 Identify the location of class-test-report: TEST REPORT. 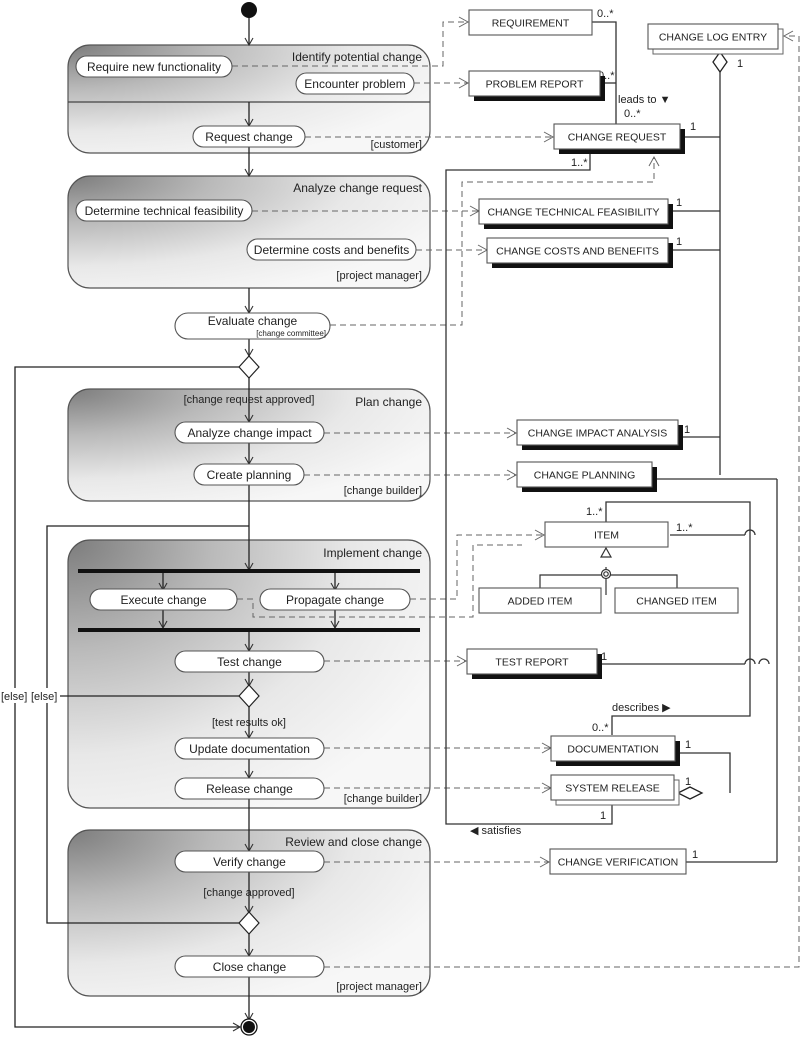
(534, 663).